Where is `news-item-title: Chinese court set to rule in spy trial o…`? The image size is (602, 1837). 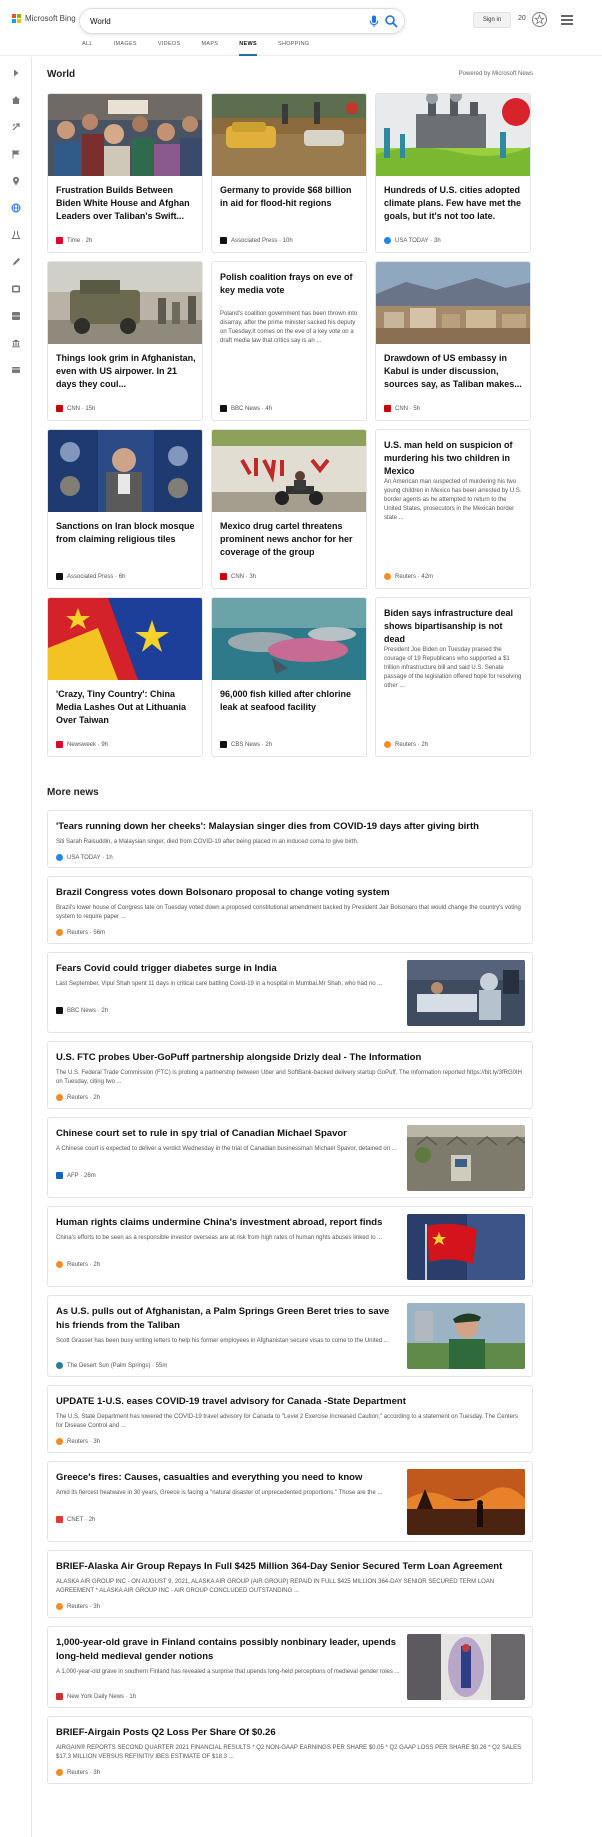 news-item-title: Chinese court set to rule in spy trial o… is located at coordinates (228, 1134).